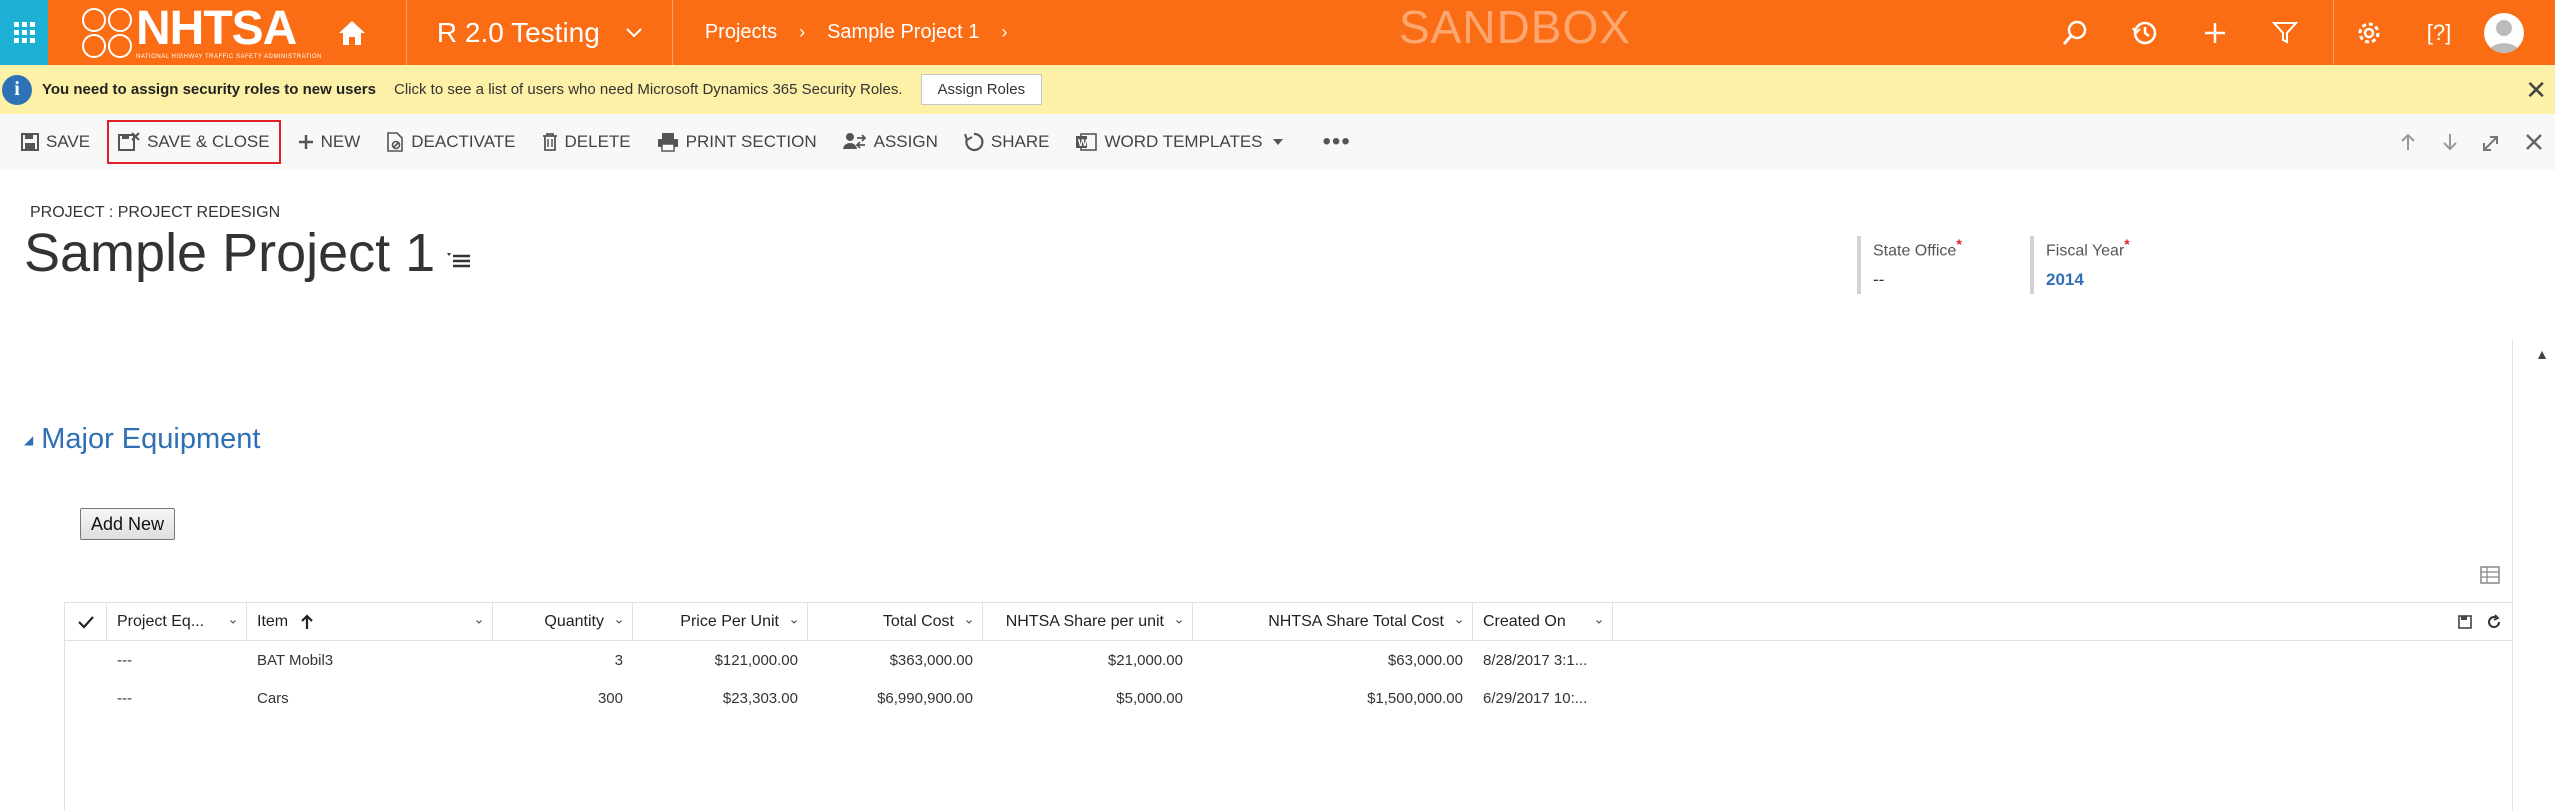 The height and width of the screenshot is (811, 2555). What do you see at coordinates (2439, 32) in the screenshot?
I see `help-icon: [?]` at bounding box center [2439, 32].